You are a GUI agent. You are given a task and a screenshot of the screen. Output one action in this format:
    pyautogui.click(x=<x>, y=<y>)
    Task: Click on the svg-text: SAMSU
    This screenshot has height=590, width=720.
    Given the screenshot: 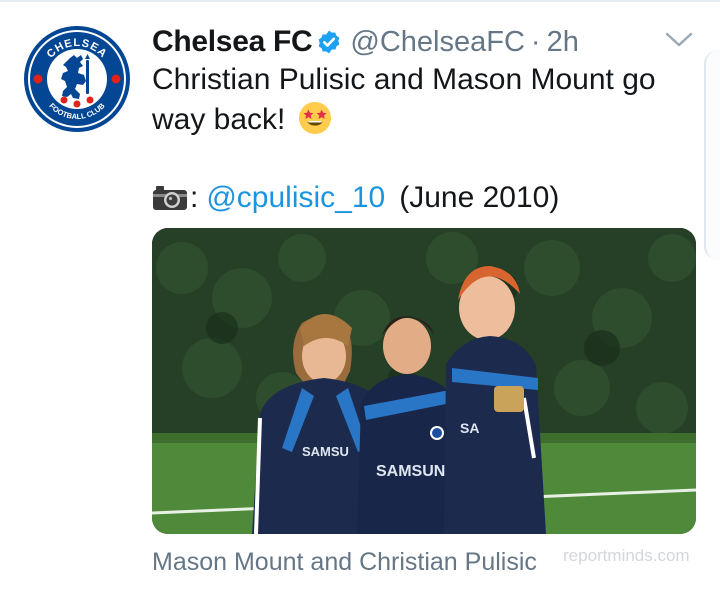 What is the action you would take?
    pyautogui.click(x=325, y=451)
    